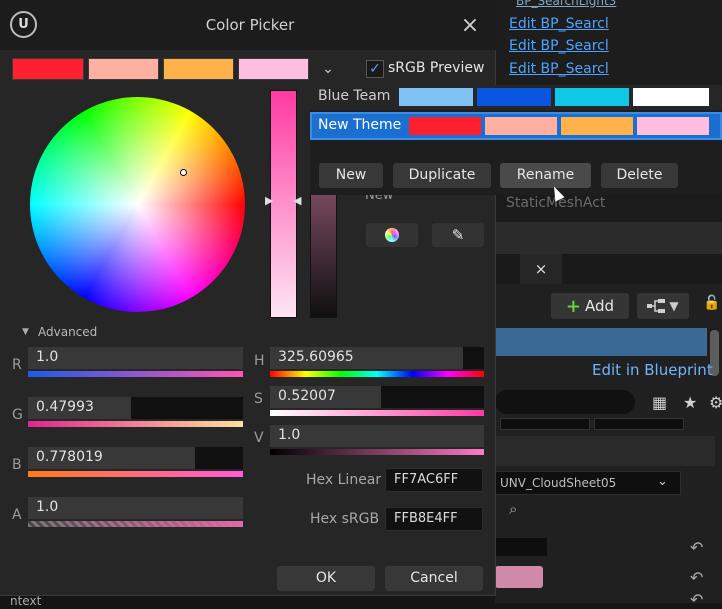  Describe the element at coordinates (605, 451) in the screenshot. I see `property-row` at that location.